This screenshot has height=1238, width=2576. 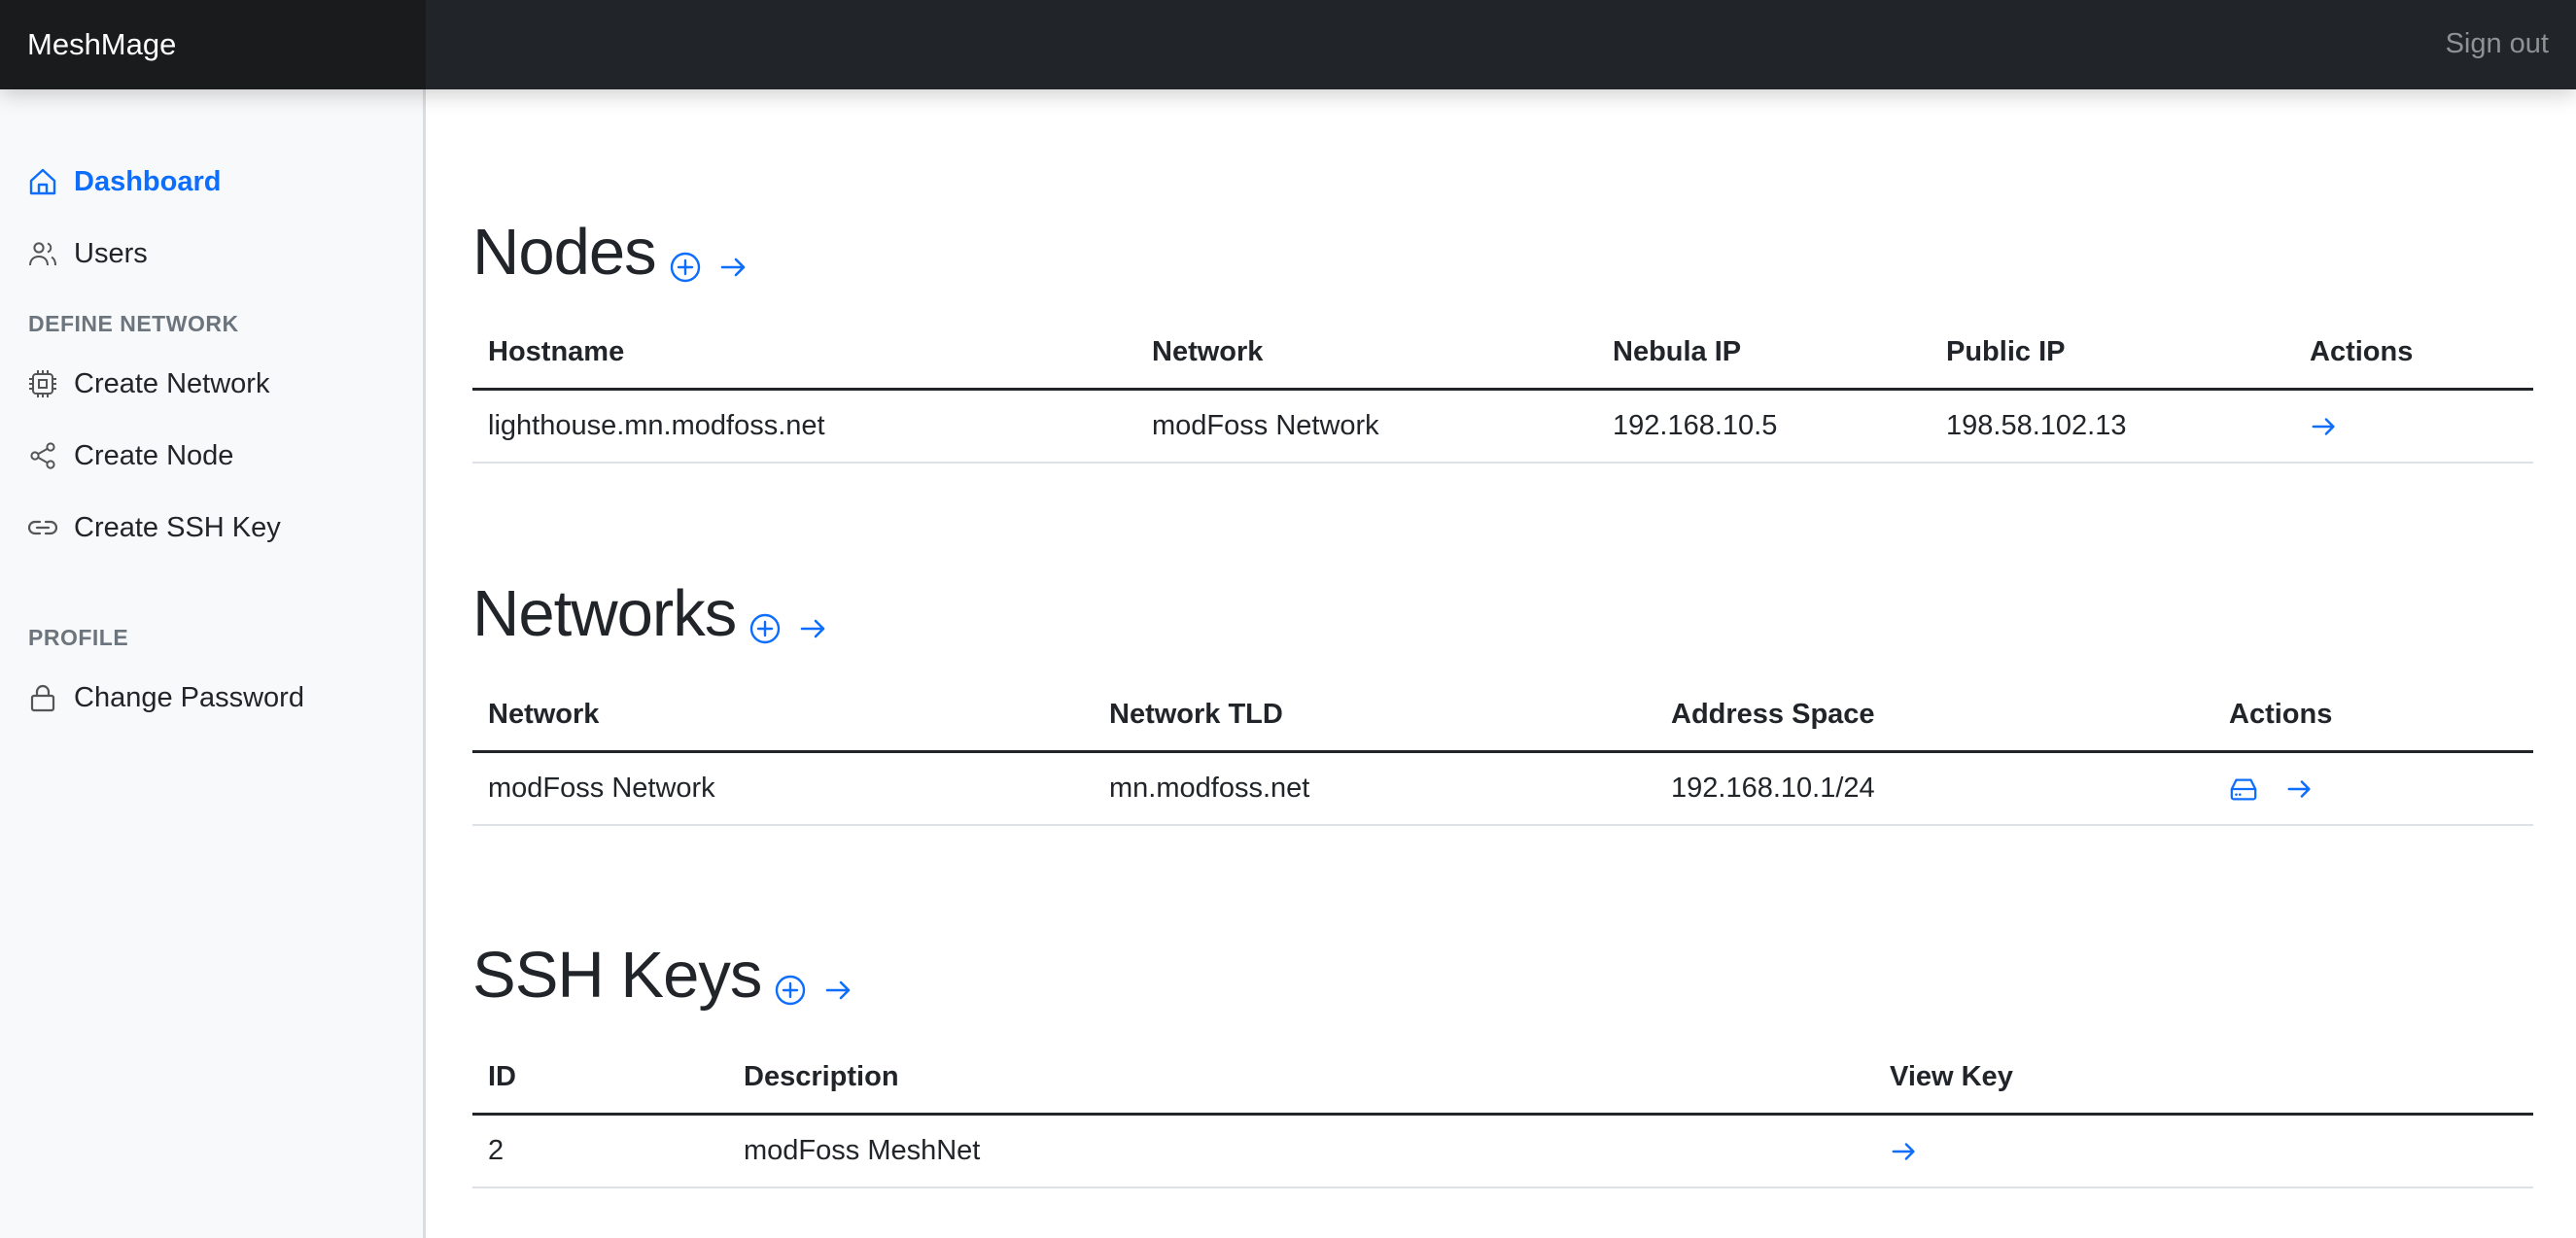 I want to click on nodes-header: Nodes, so click(x=619, y=252).